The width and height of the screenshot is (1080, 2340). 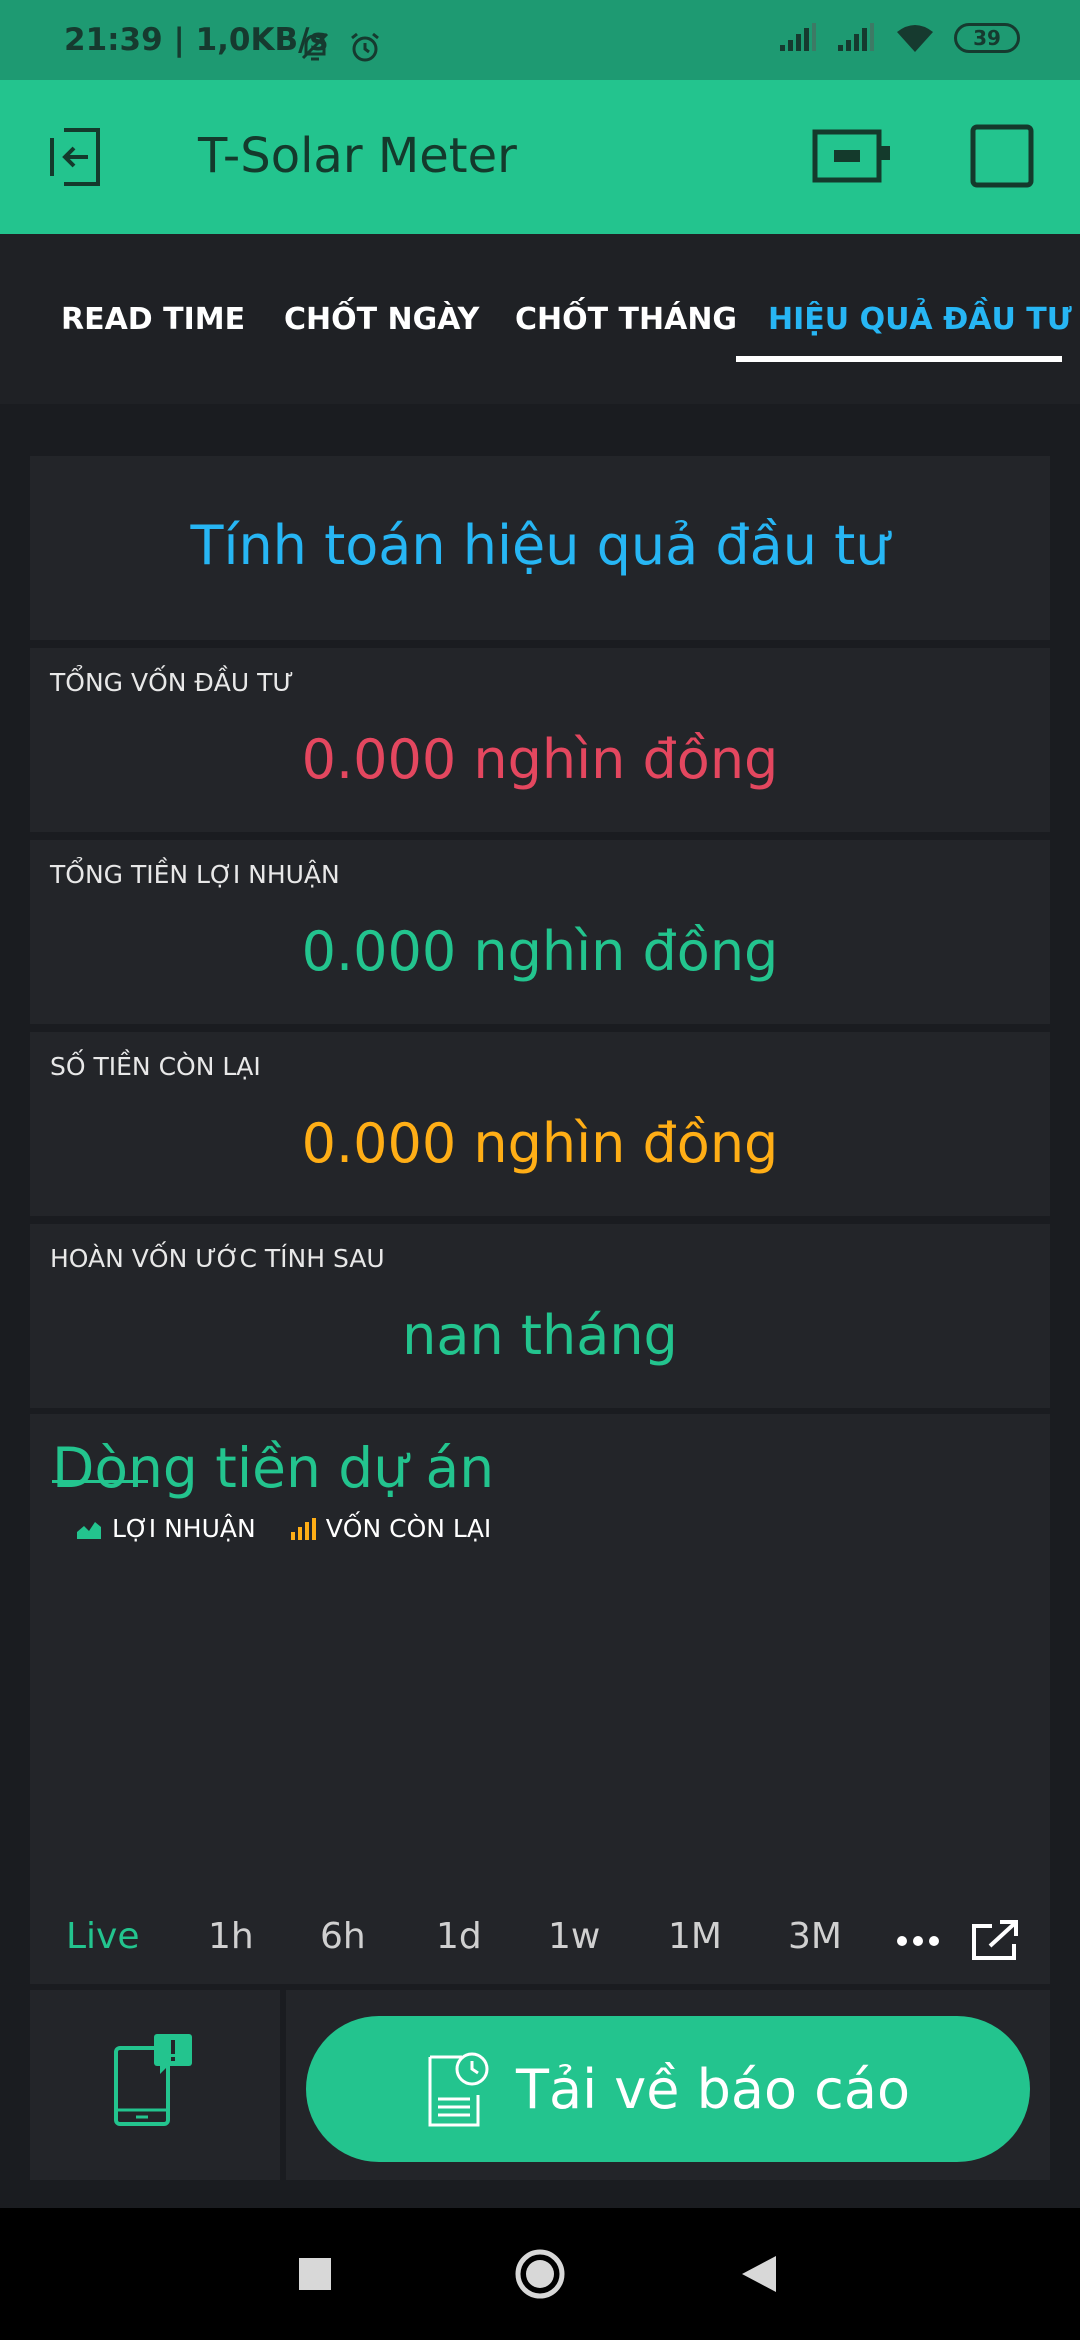 I want to click on card-label: HOÀN VỐN ƯỚC TÍNH SAU, so click(x=217, y=1258).